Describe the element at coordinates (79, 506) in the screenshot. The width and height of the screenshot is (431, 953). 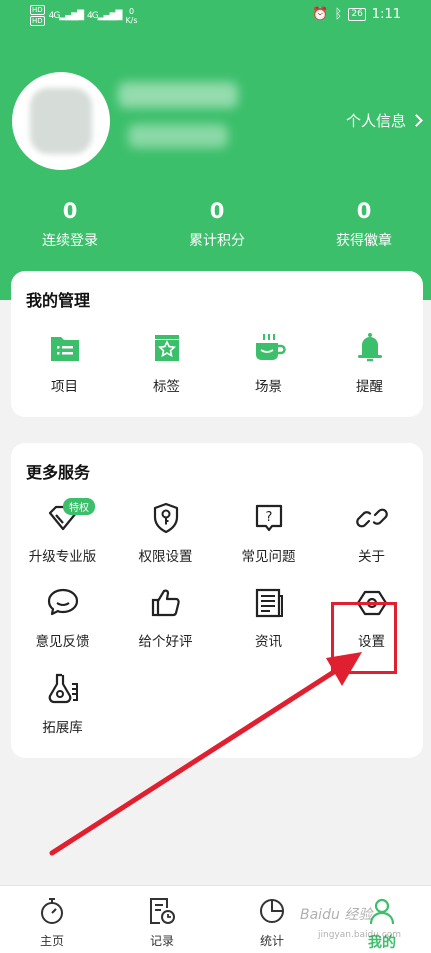
I see `privilege-badge: 特权` at that location.